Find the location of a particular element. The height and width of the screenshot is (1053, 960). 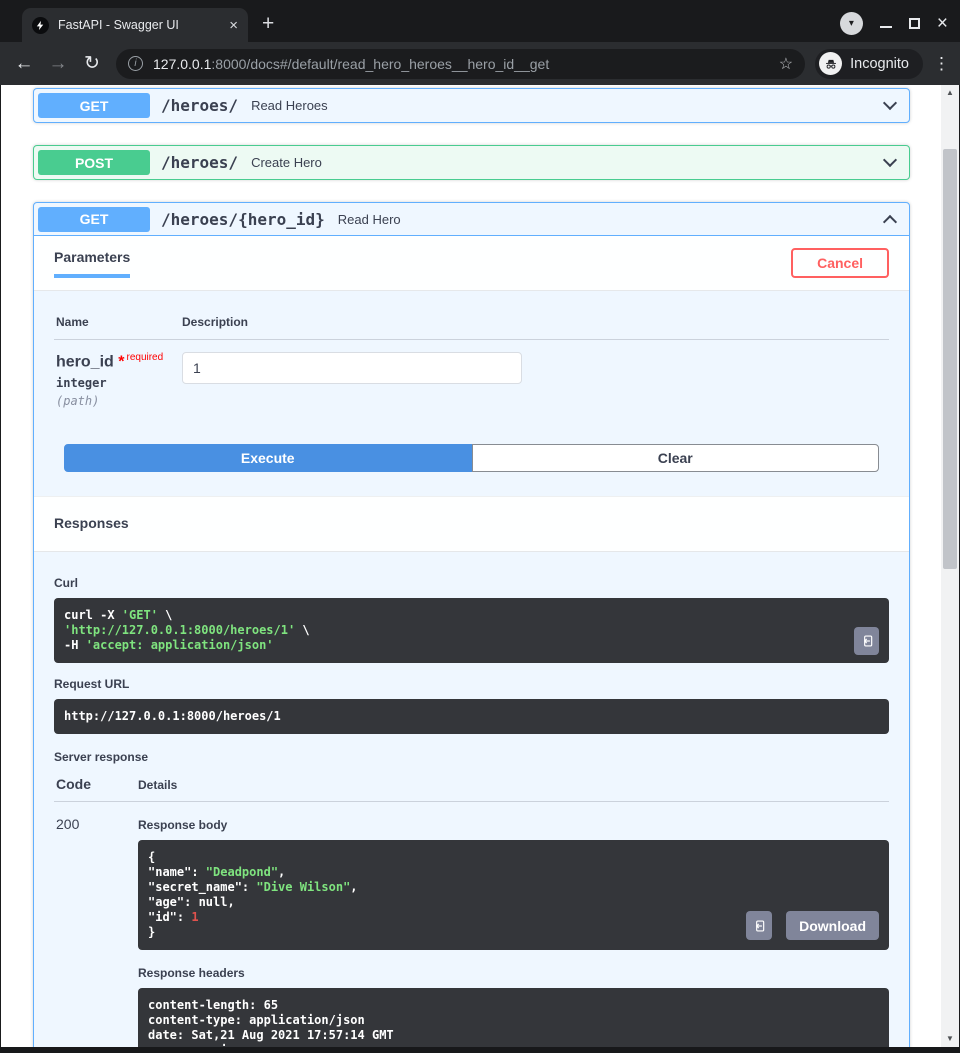

opblock-post-heroes: POST /heroes/ Create Hero is located at coordinates (471, 162).